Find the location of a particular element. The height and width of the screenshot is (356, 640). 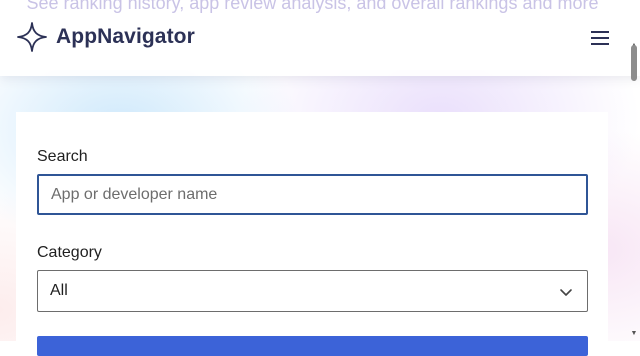

hamburger-menu-icon is located at coordinates (600, 38).